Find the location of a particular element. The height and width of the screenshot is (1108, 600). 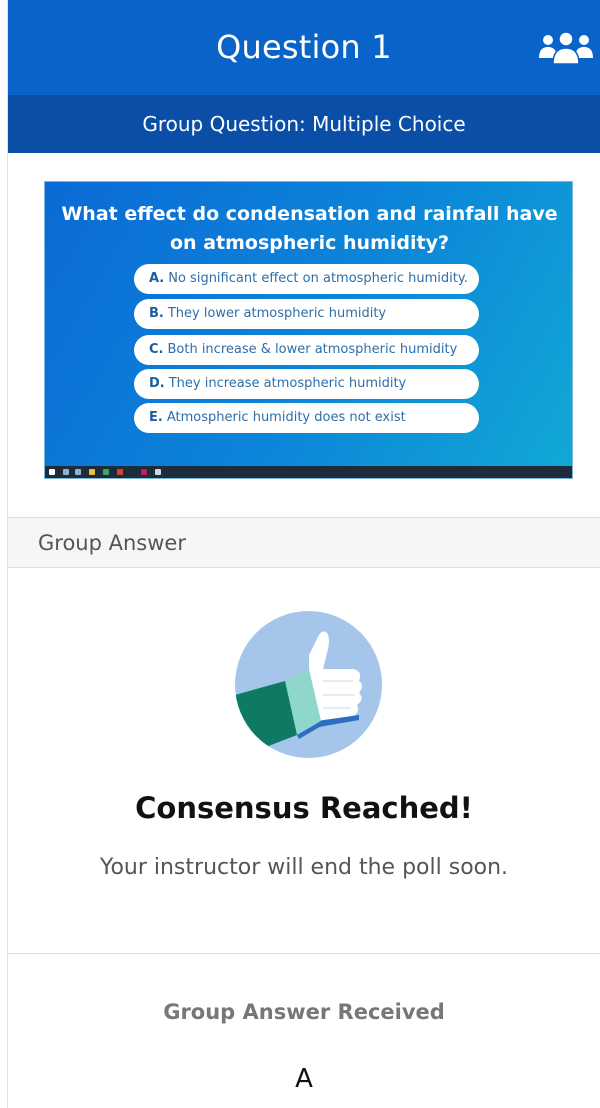

group-users-icon is located at coordinates (566, 48).